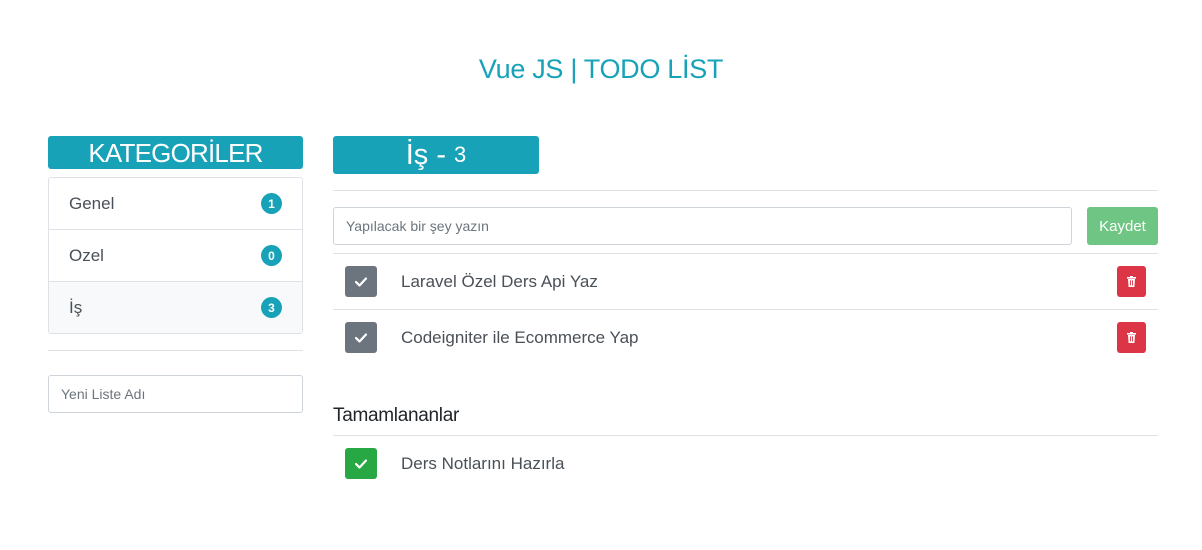  Describe the element at coordinates (426, 154) in the screenshot. I see `list-title-text: İş -` at that location.